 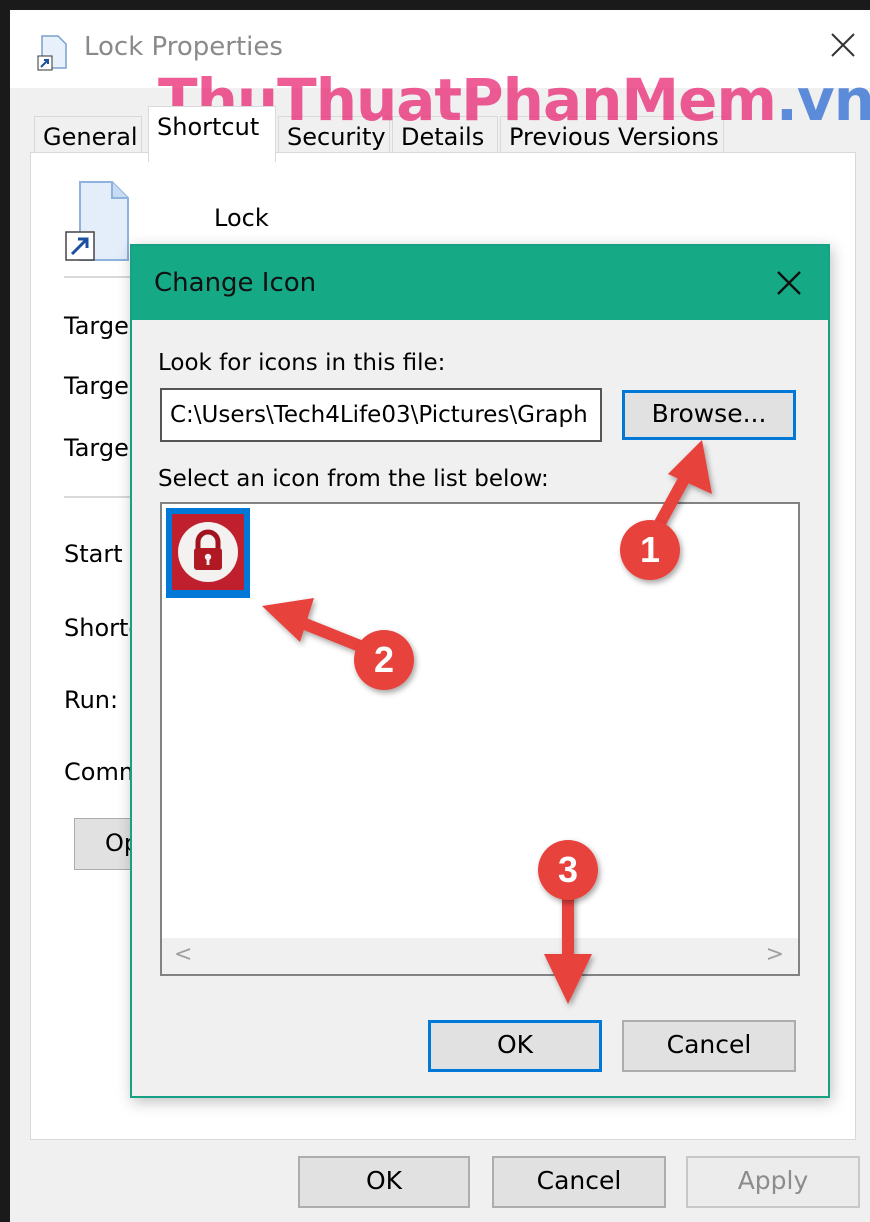 I want to click on icon-file-path-input, so click(x=381, y=415).